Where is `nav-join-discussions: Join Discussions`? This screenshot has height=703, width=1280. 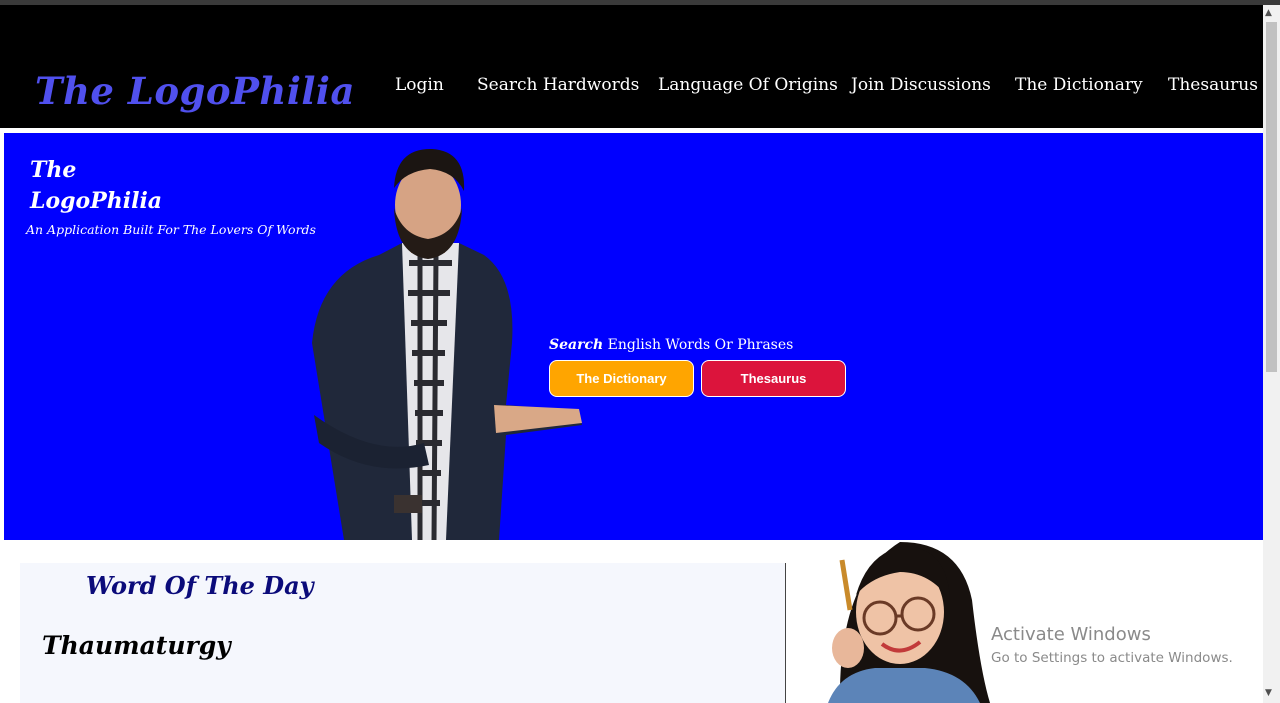 nav-join-discussions: Join Discussions is located at coordinates (921, 85).